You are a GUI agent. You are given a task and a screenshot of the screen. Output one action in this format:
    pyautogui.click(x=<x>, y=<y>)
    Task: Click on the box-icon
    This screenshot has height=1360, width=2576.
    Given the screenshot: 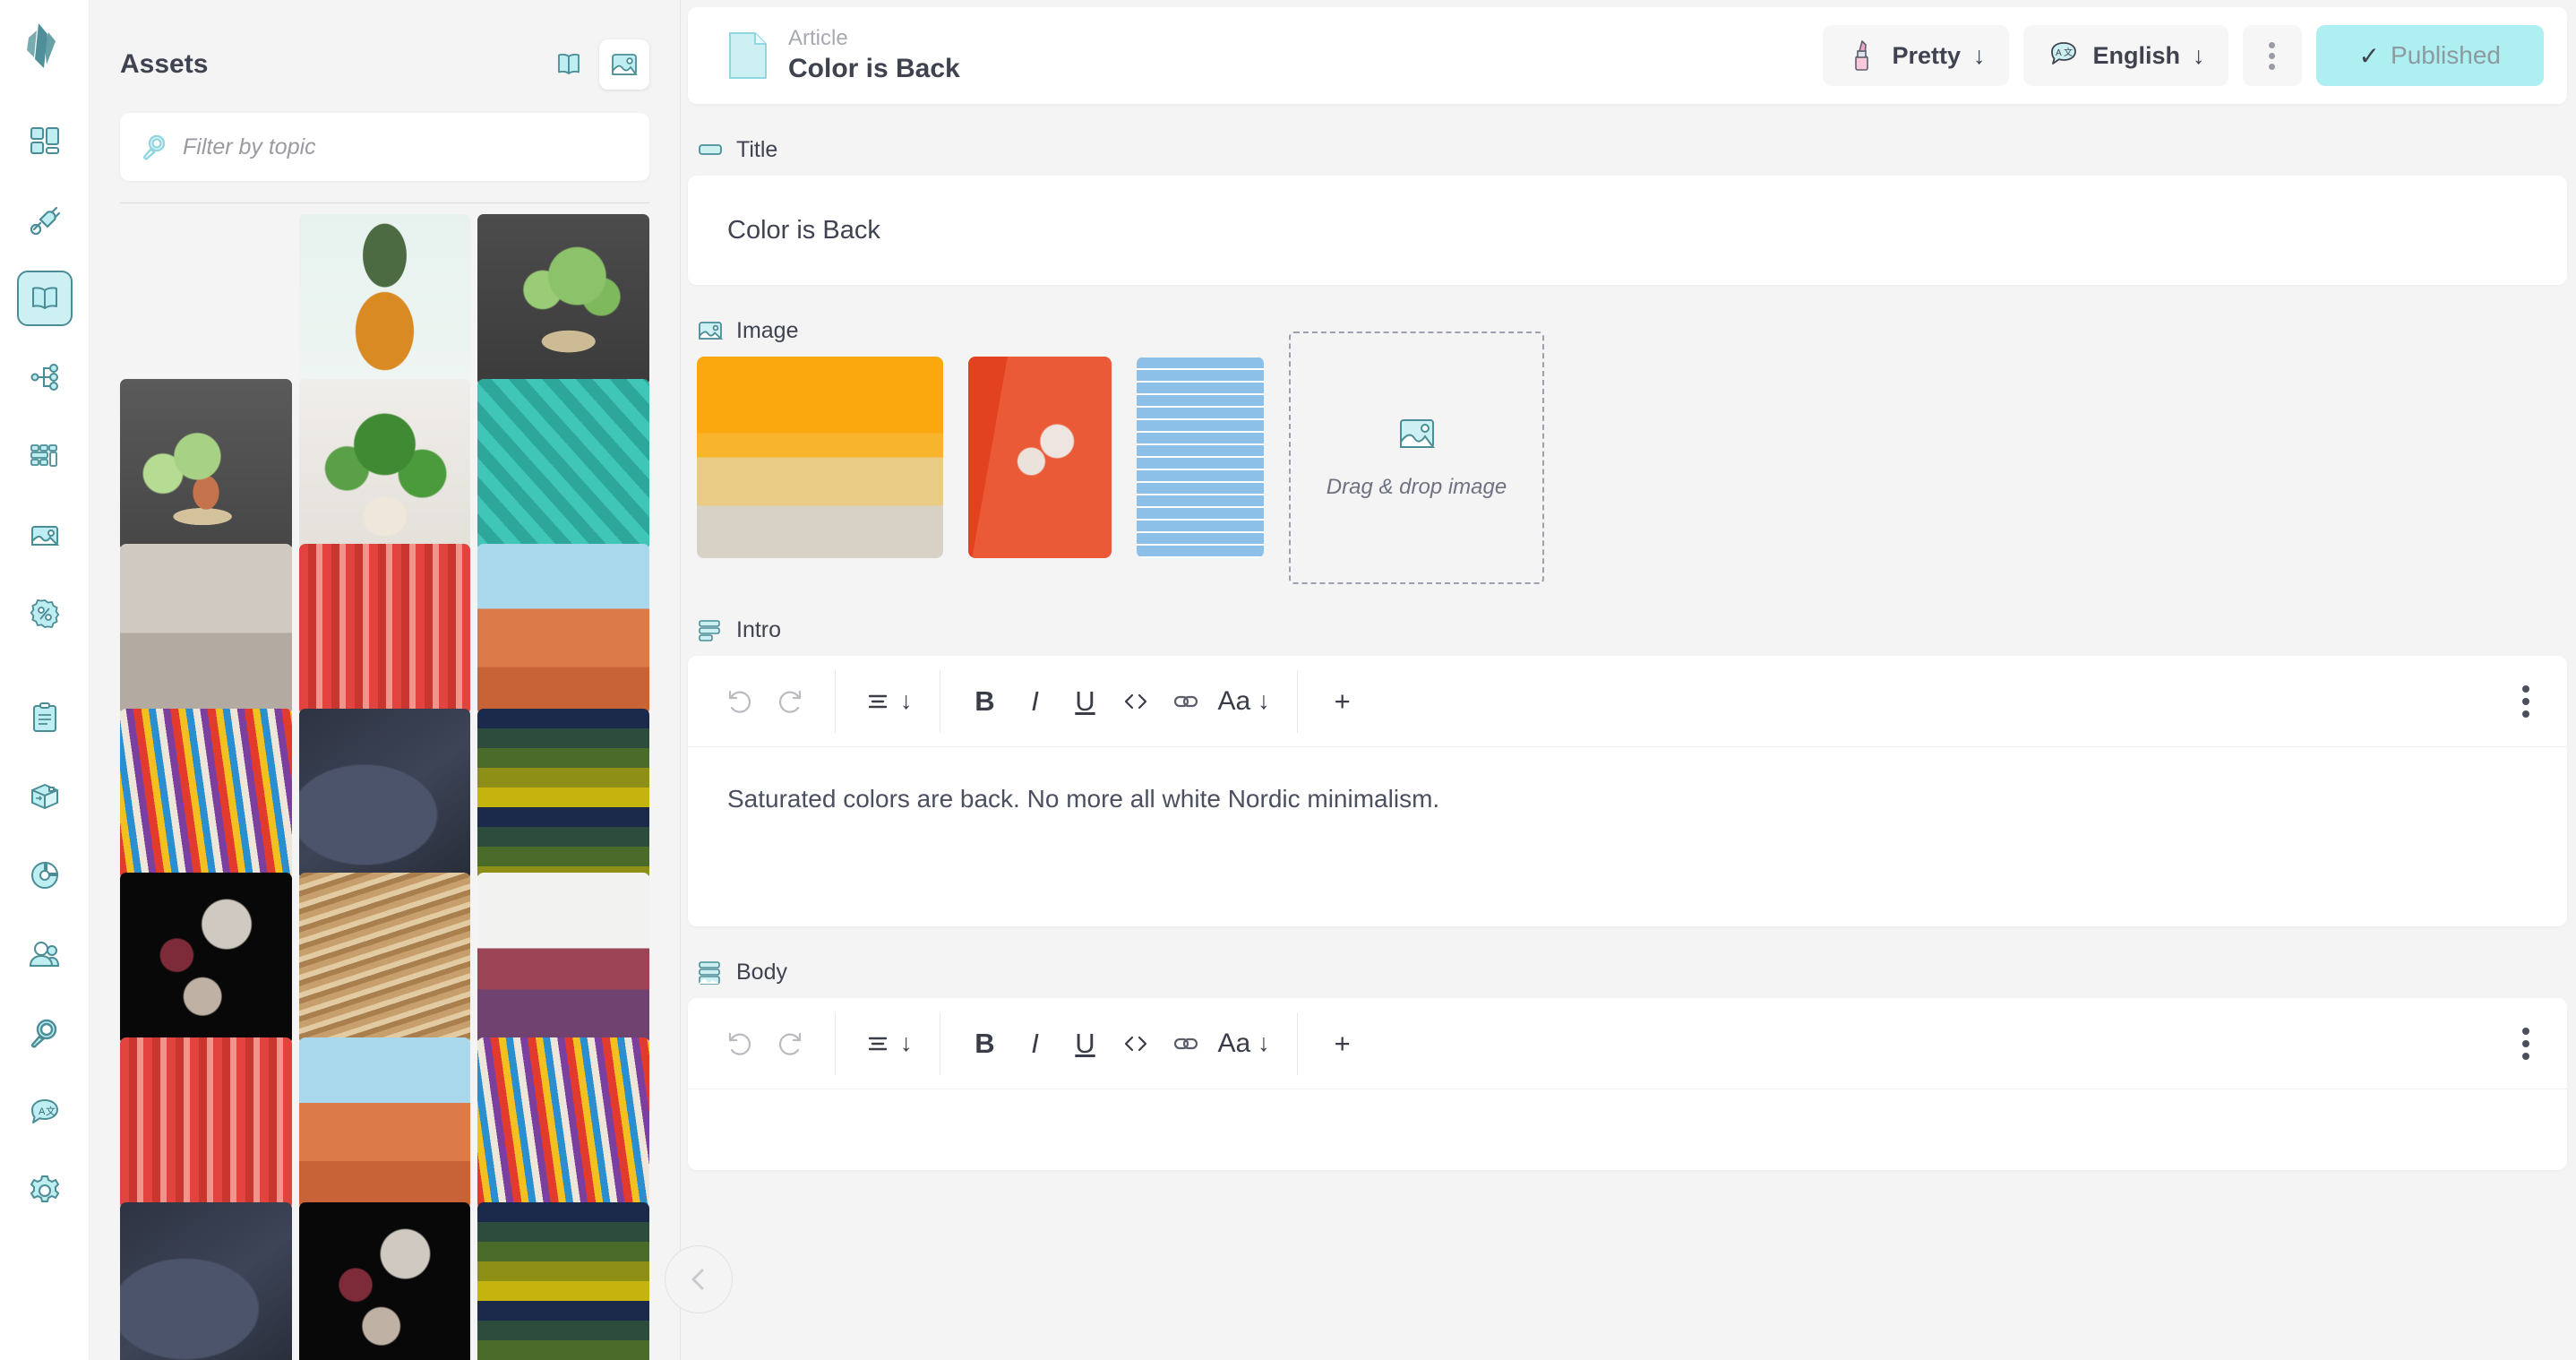 What is the action you would take?
    pyautogui.click(x=44, y=796)
    